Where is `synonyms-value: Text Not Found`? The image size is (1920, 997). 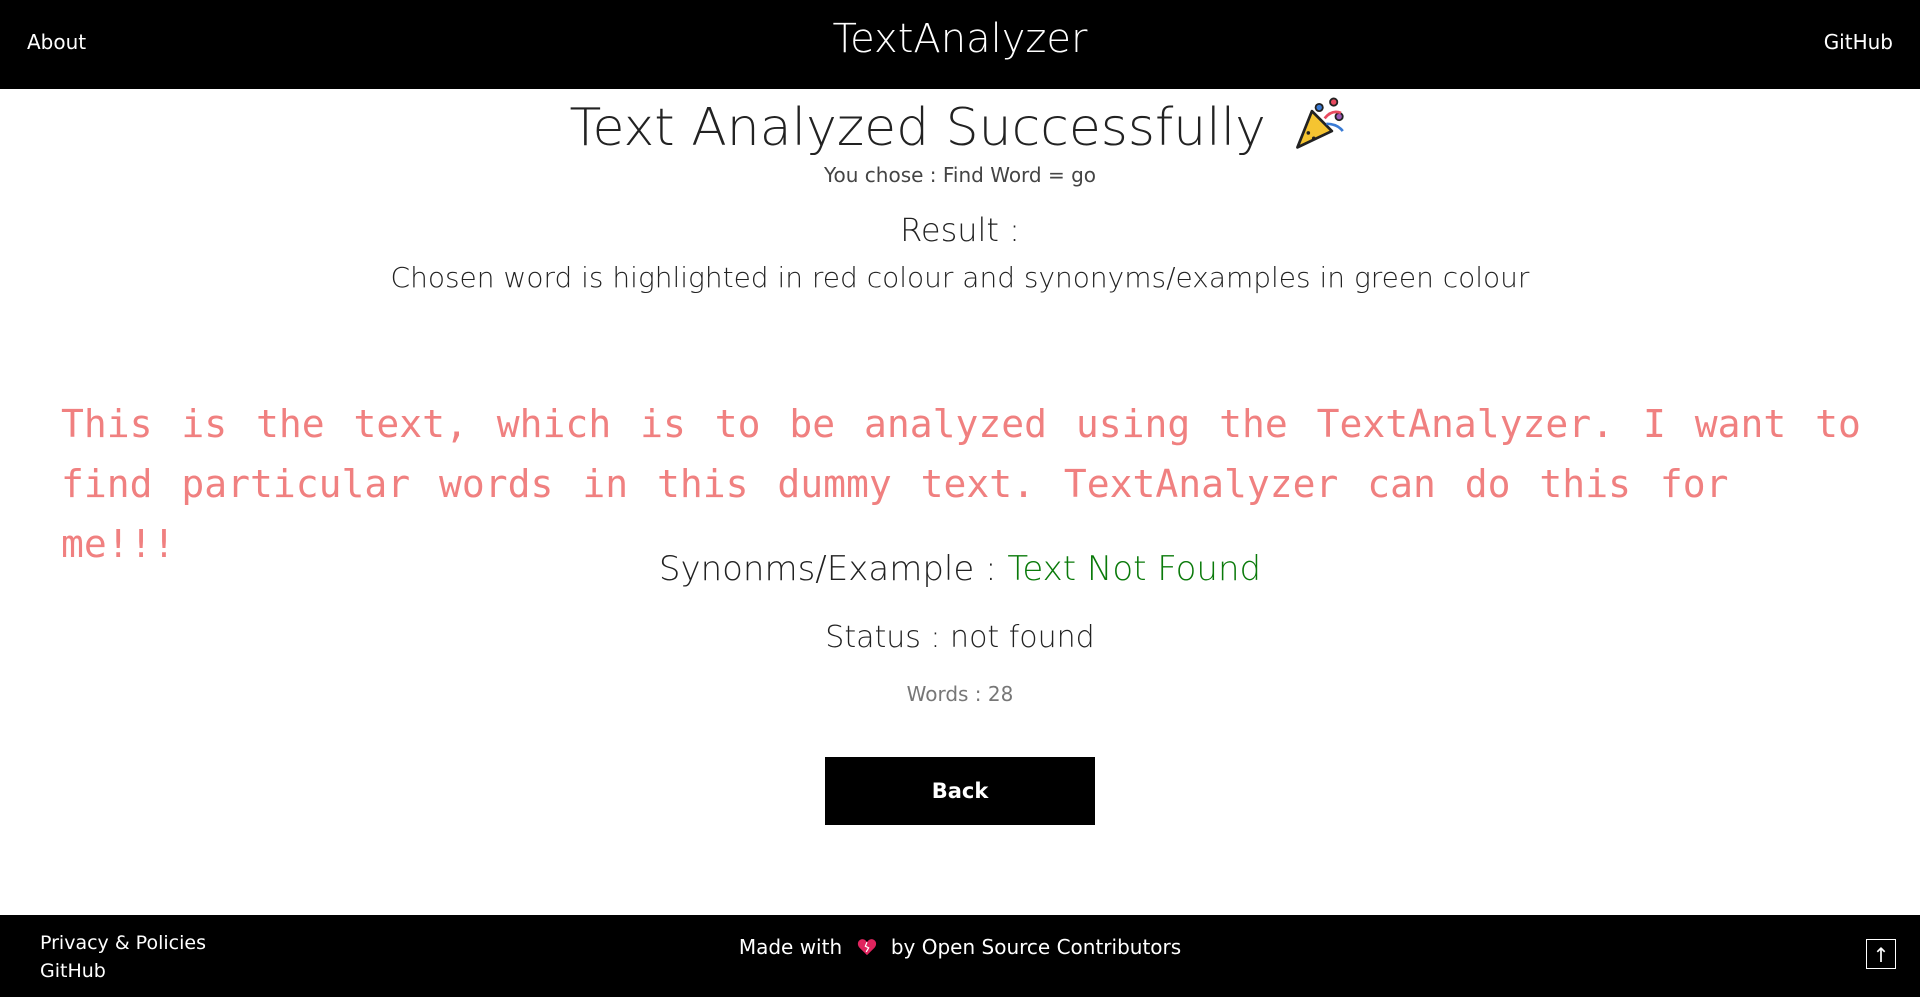
synonyms-value: Text Not Found is located at coordinates (1134, 569).